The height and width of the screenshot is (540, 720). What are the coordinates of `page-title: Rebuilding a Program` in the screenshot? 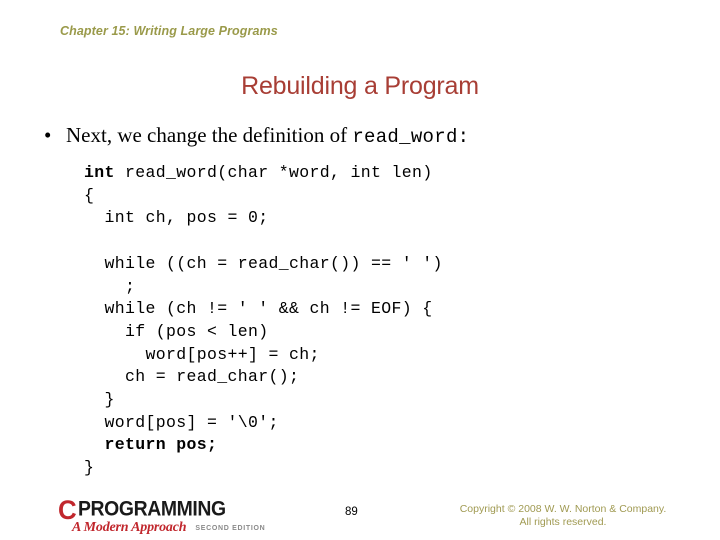 It's located at (360, 86).